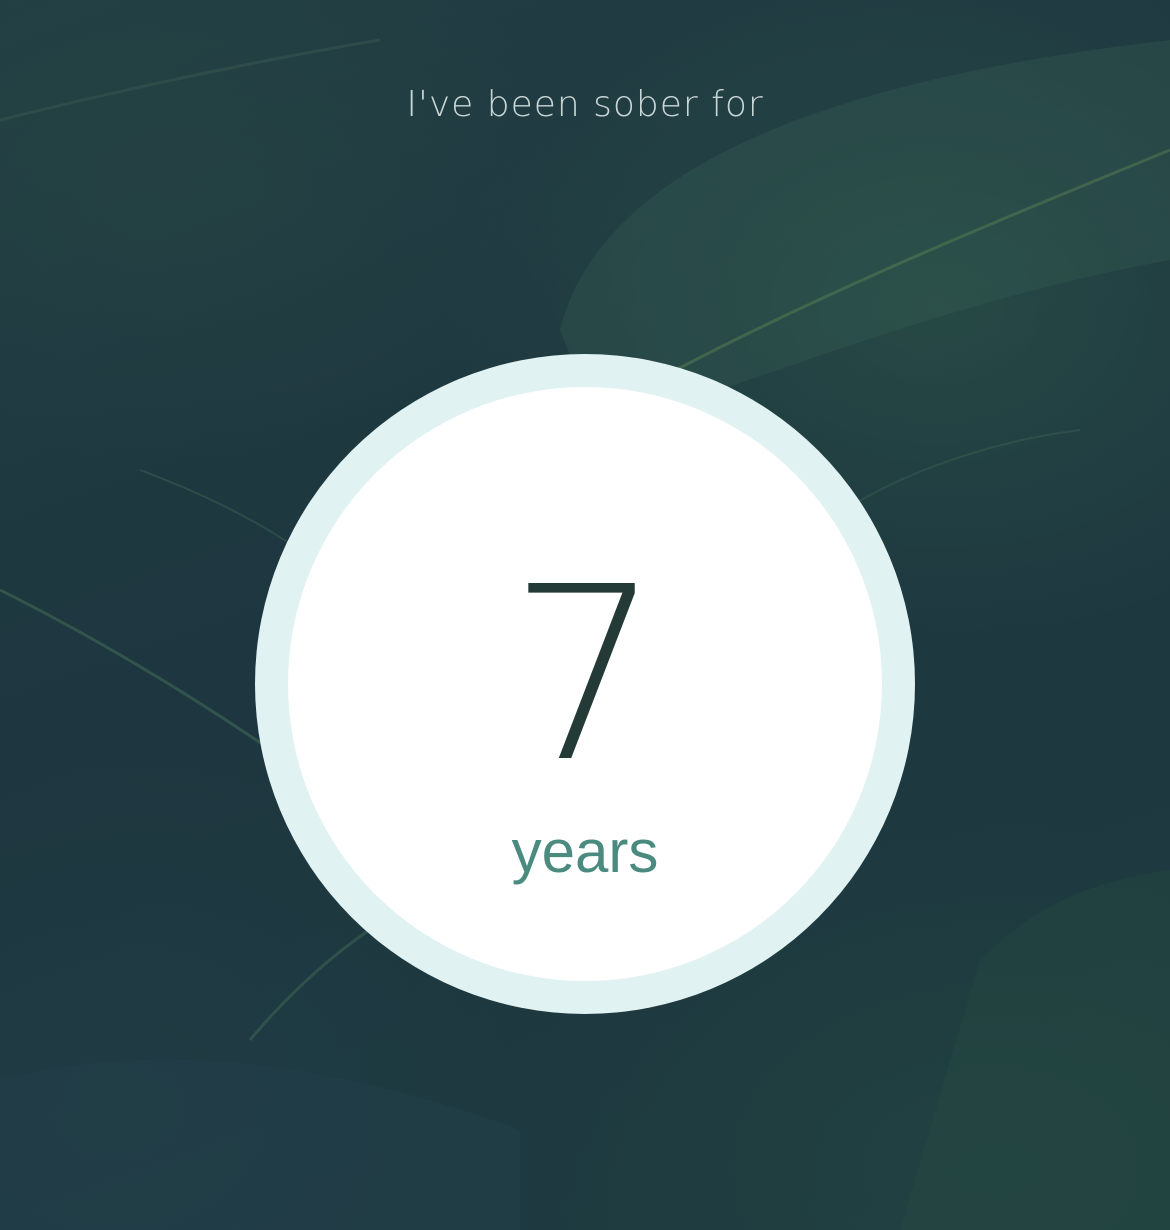  What do you see at coordinates (585, 675) in the screenshot?
I see `sobriety-count-value: 7` at bounding box center [585, 675].